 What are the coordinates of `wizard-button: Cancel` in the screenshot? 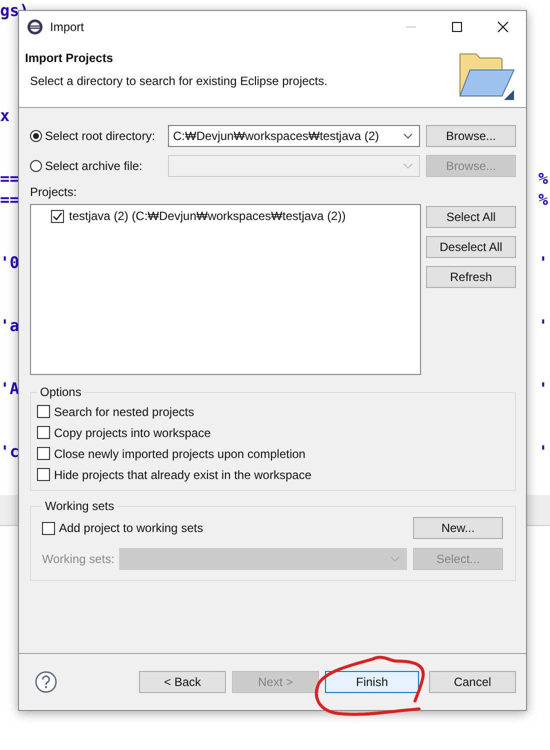 It's located at (472, 682).